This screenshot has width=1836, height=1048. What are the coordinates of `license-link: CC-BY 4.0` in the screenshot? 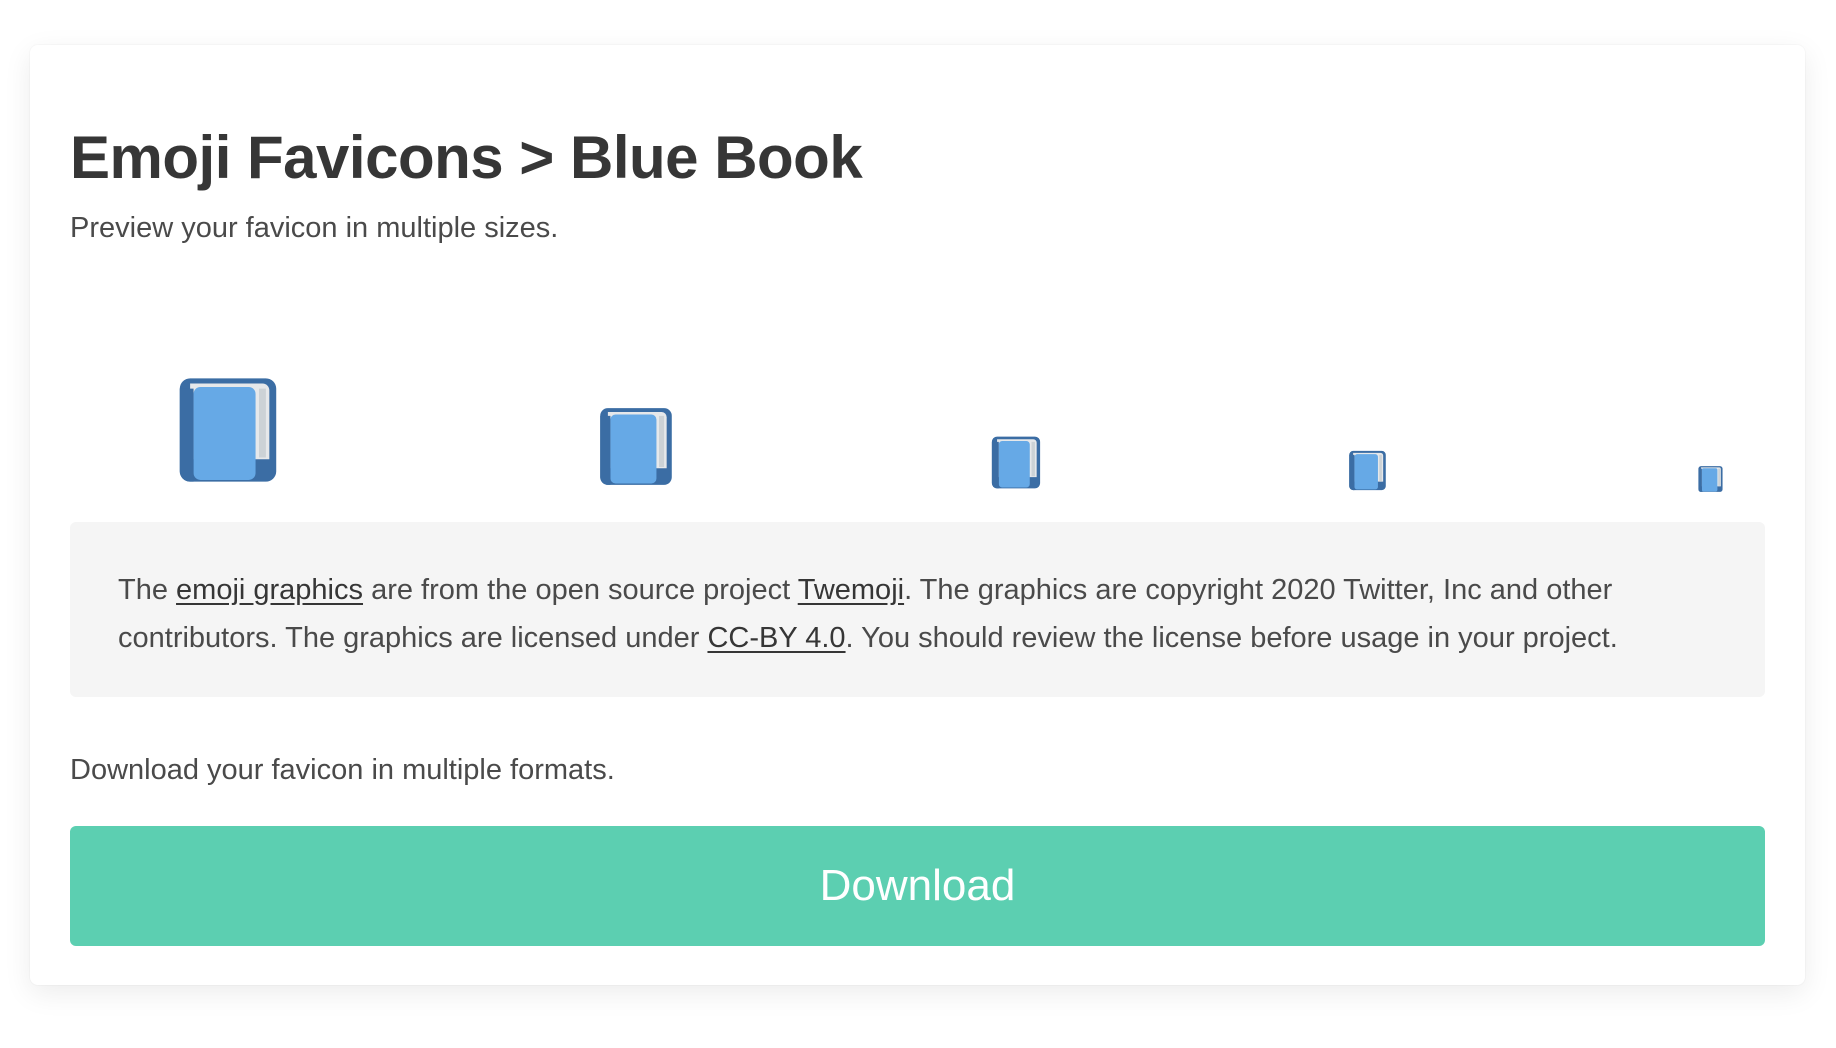 It's located at (776, 638).